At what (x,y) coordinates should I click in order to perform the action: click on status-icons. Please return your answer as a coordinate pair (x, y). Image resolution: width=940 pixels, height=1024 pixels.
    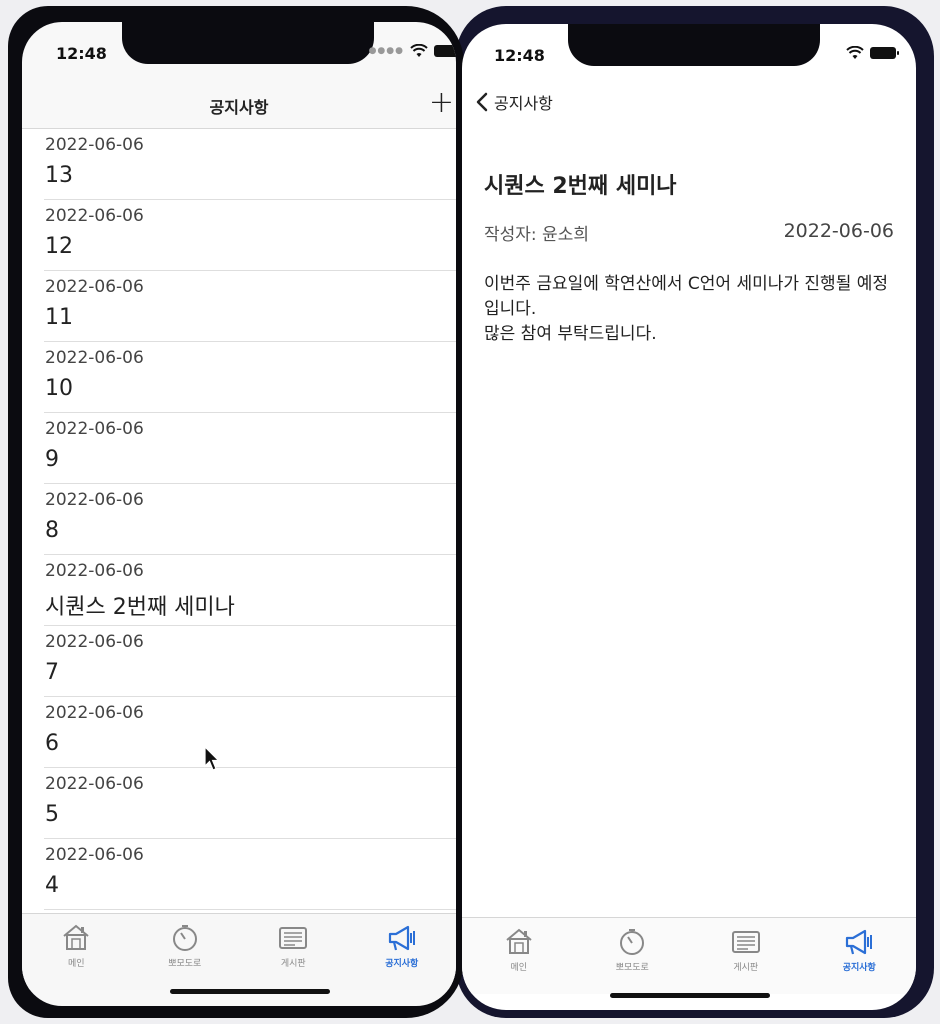
    Looking at the image, I should click on (872, 53).